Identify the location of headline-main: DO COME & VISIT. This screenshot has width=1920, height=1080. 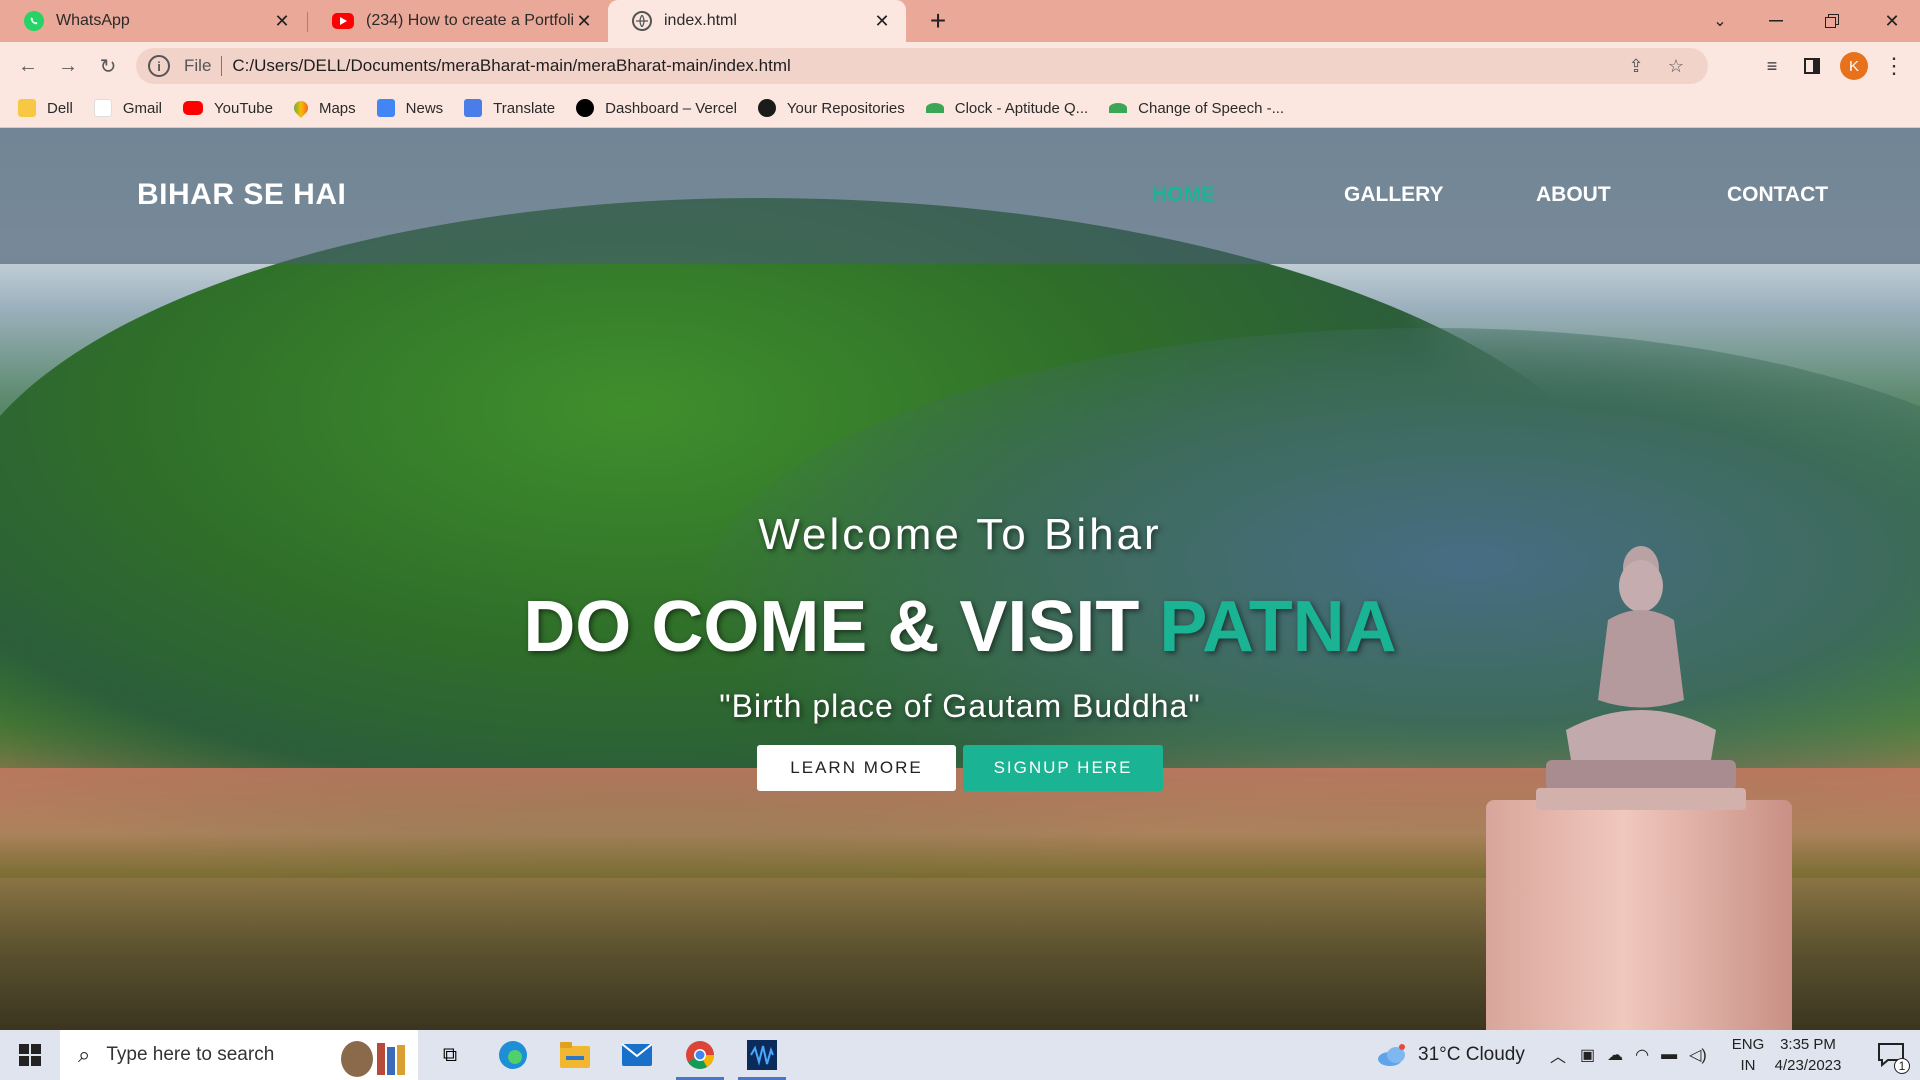
(841, 627).